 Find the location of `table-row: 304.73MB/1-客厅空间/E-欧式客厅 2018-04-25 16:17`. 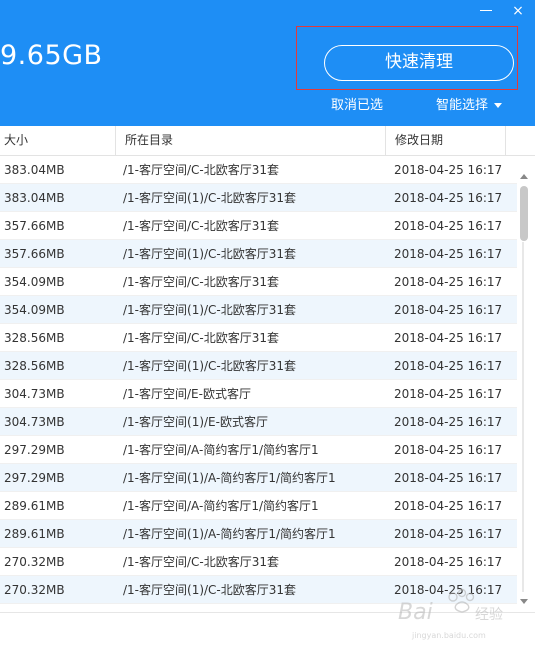

table-row: 304.73MB/1-客厅空间/E-欧式客厅 2018-04-25 16:17 is located at coordinates (258, 394).